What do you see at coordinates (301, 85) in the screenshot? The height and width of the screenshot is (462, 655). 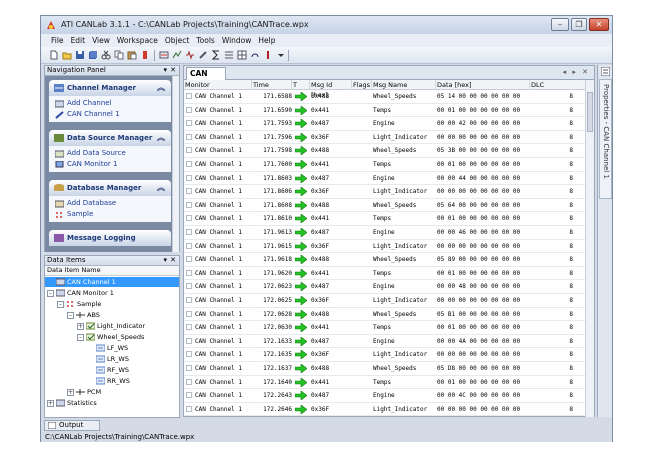 I see `column-type: T` at bounding box center [301, 85].